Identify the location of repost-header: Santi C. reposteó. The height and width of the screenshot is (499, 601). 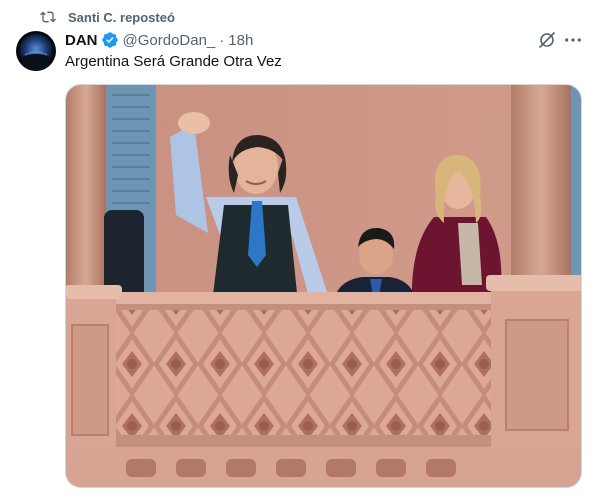
(107, 17).